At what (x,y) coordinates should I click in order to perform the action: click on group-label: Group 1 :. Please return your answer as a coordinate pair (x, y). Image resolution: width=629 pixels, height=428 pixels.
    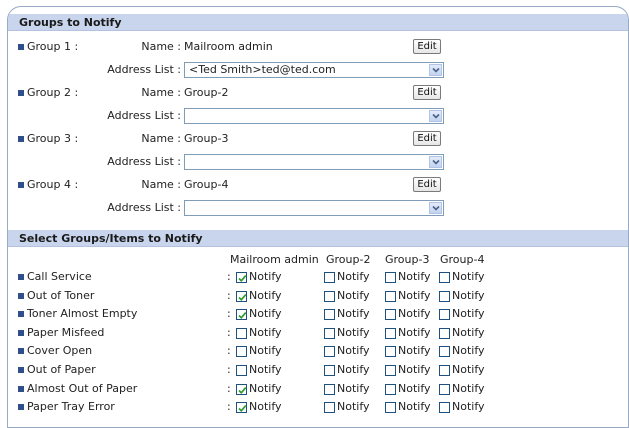
    Looking at the image, I should click on (53, 46).